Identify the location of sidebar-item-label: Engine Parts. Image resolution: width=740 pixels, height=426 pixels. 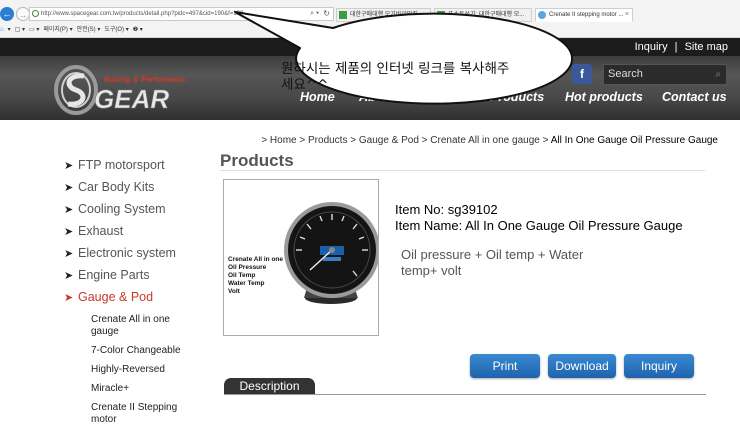
(114, 275).